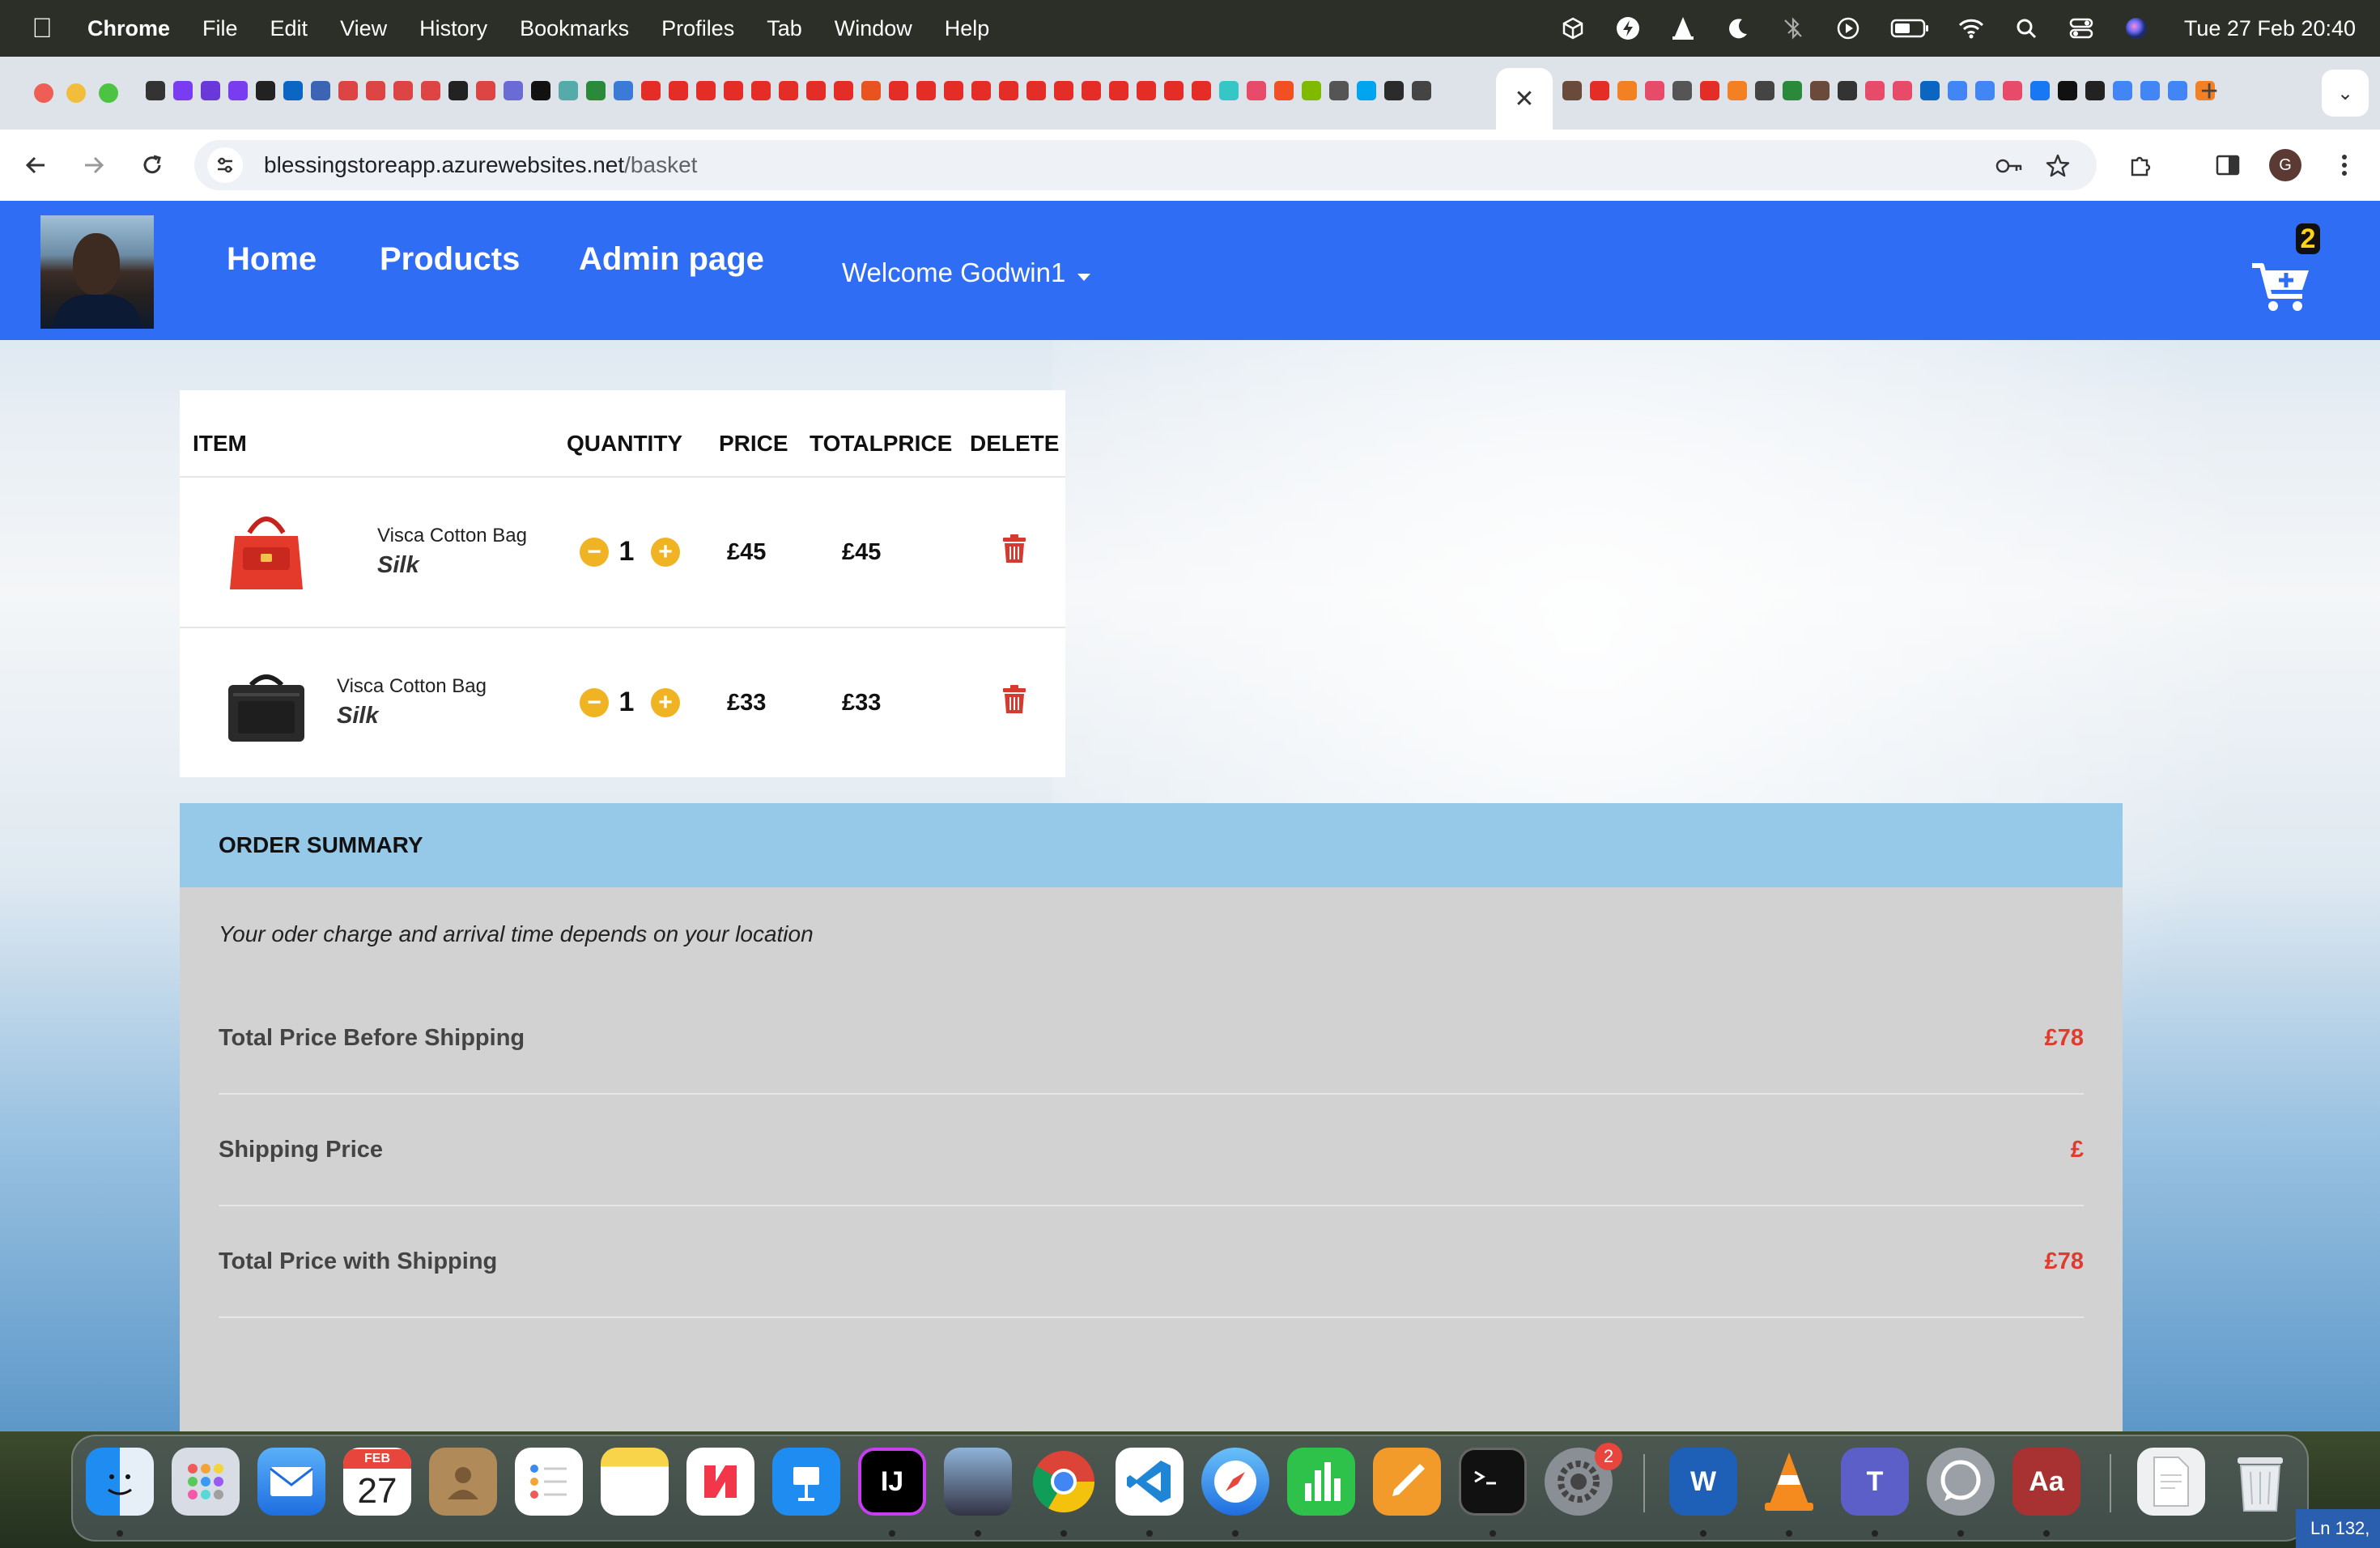  What do you see at coordinates (2026, 29) in the screenshot?
I see `spotlight-search-icon` at bounding box center [2026, 29].